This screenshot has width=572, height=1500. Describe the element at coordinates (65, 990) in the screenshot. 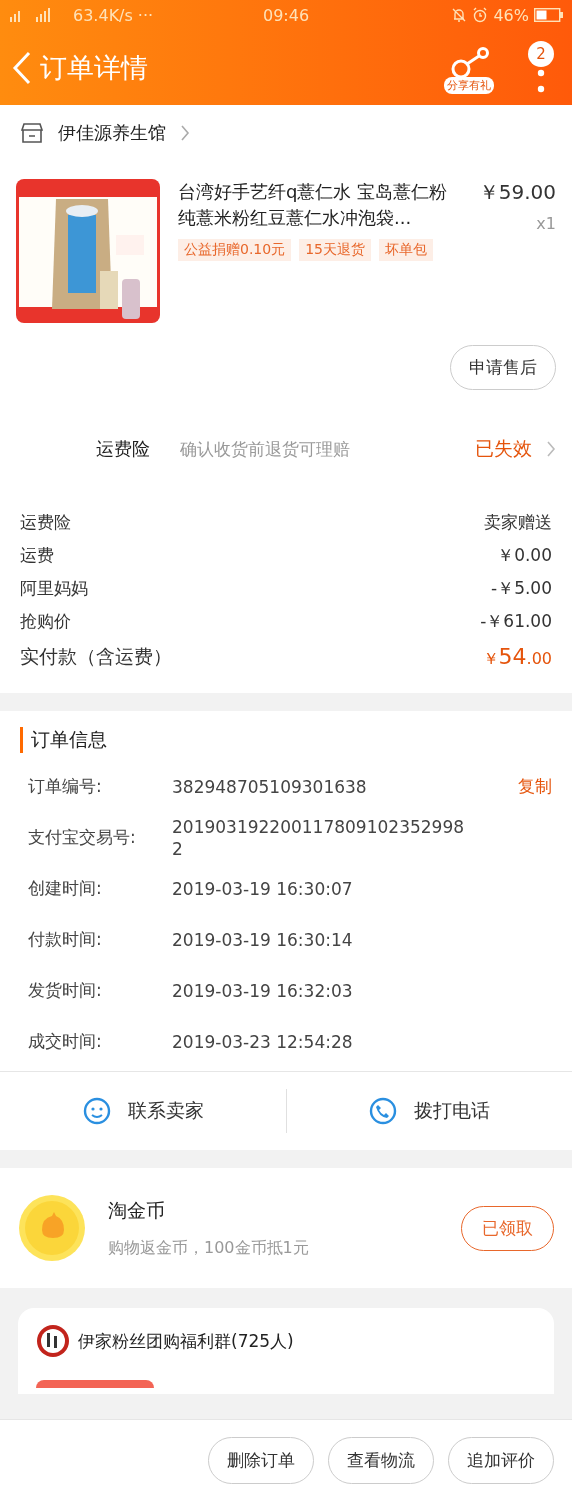

I see `info-label: 发货时间:` at that location.